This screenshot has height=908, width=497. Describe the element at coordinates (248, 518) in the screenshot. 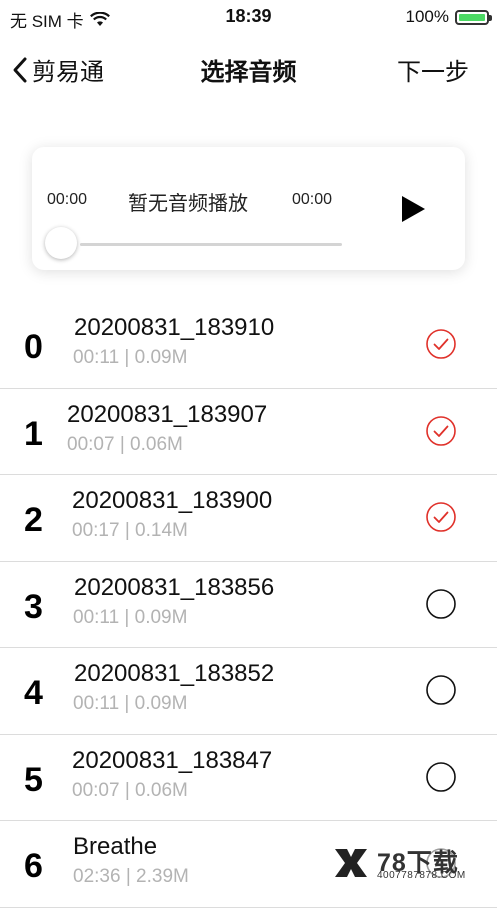

I see `audio-list-item: 2 20200831_183900 00:17 | 0.14M` at that location.